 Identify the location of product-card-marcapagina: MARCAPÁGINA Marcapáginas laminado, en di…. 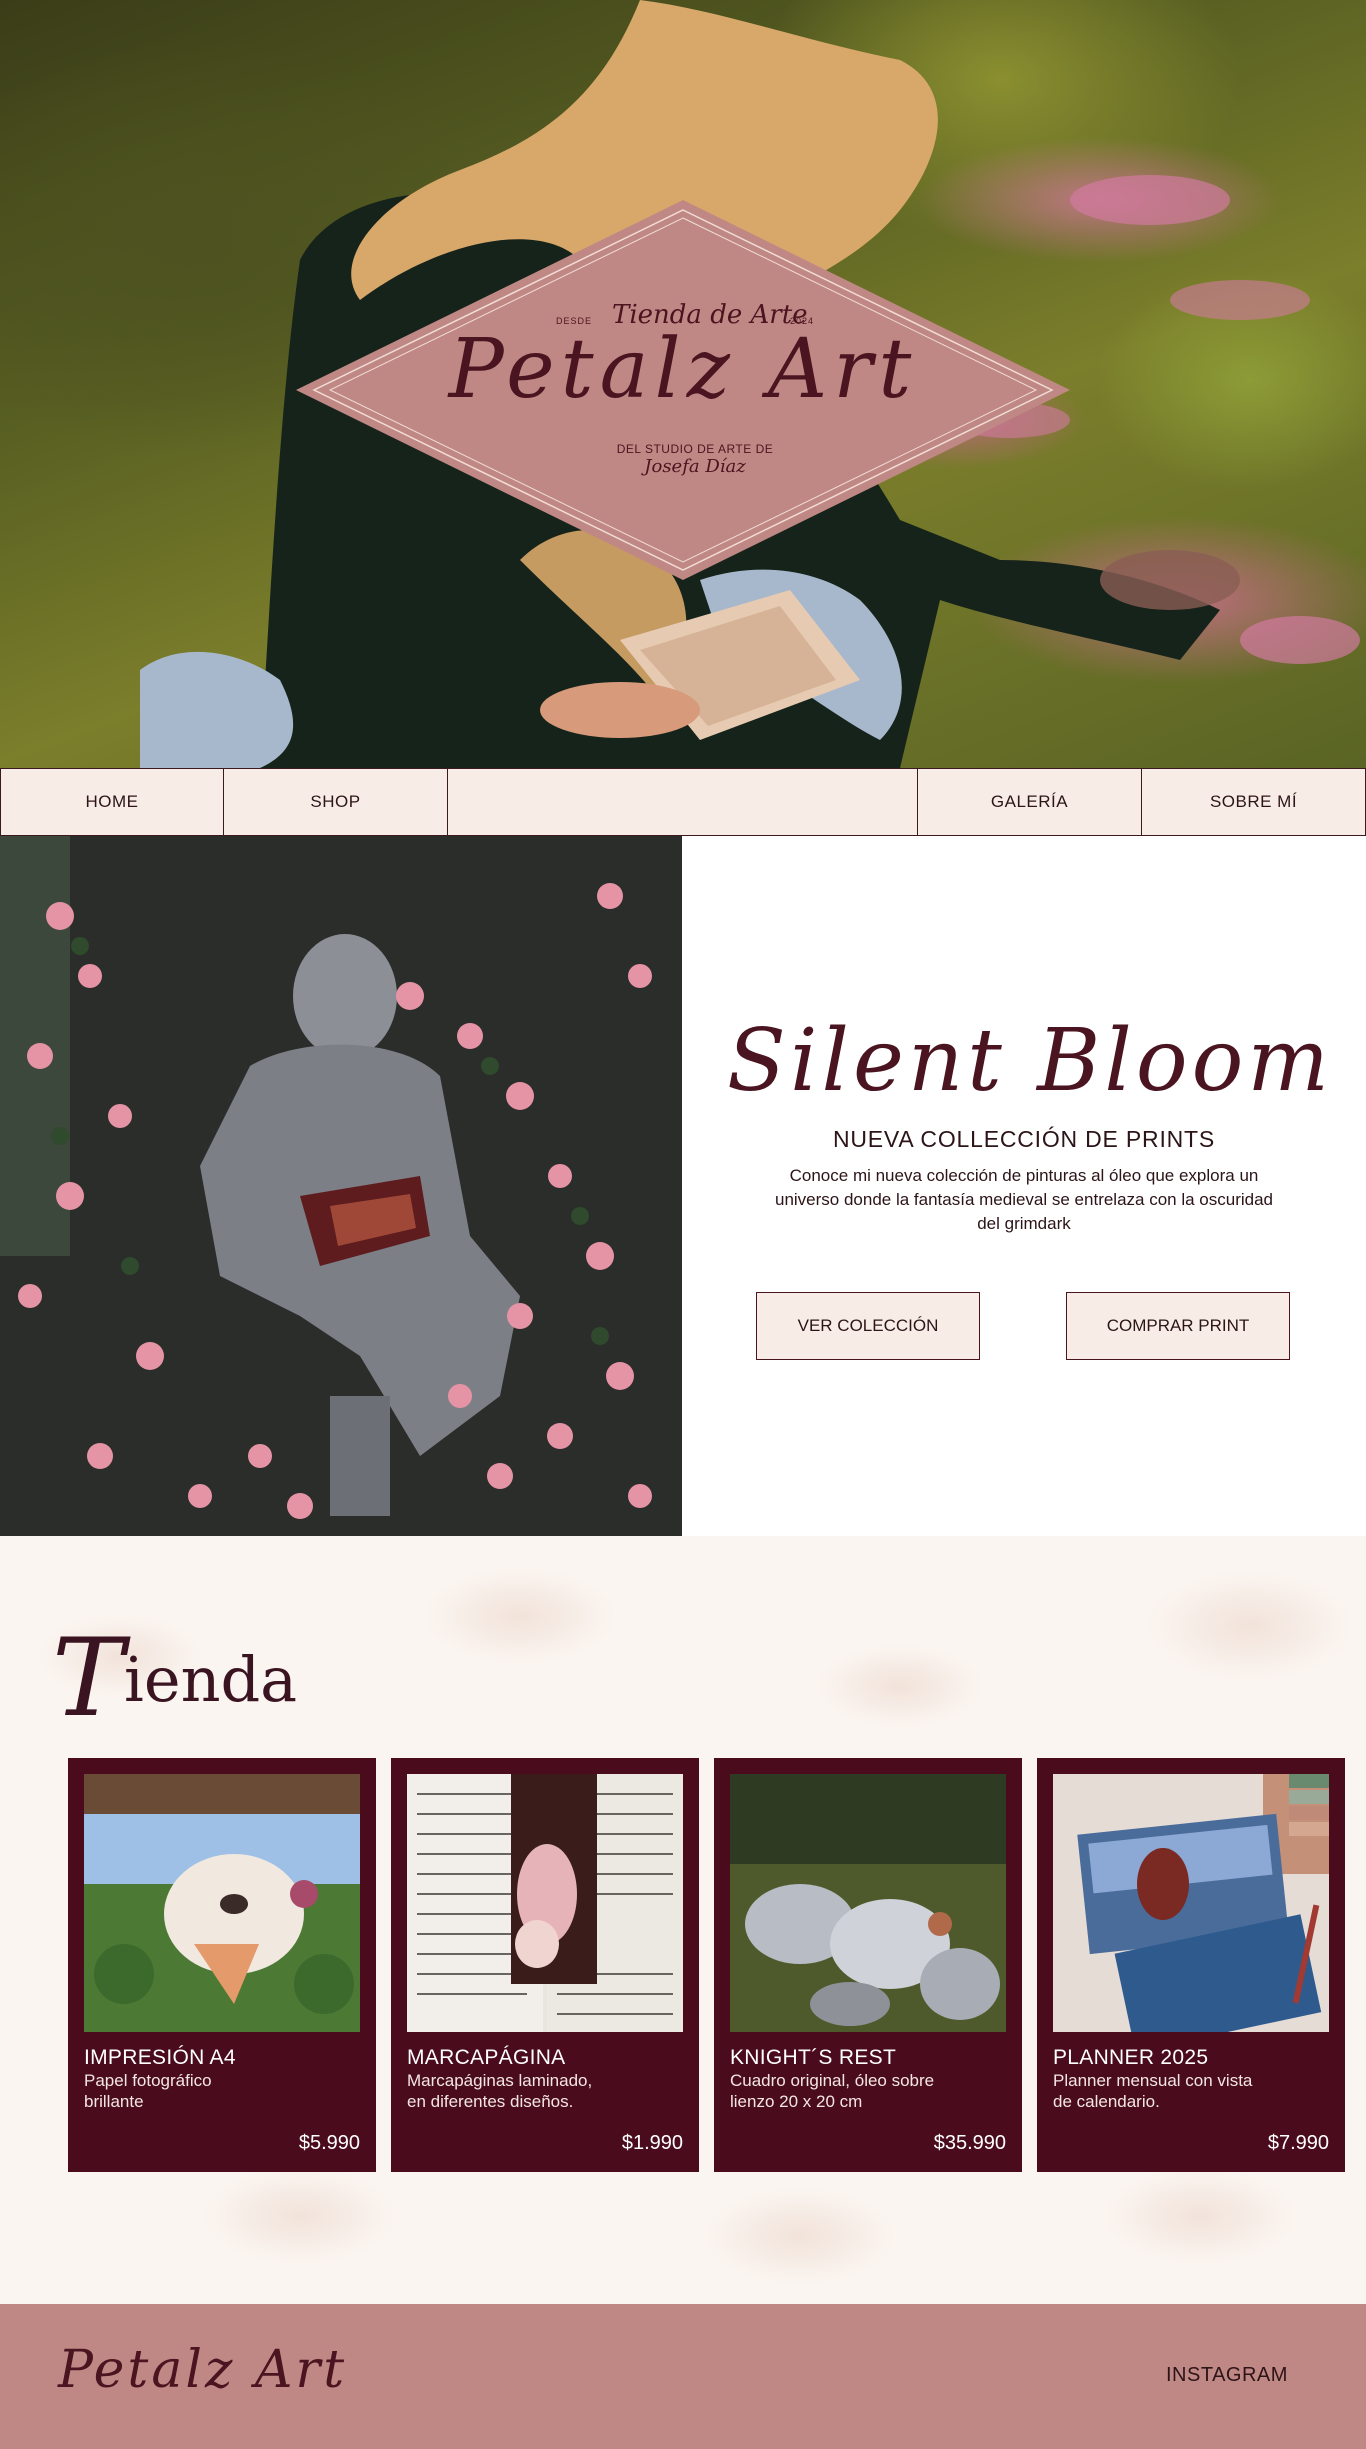
(545, 1965).